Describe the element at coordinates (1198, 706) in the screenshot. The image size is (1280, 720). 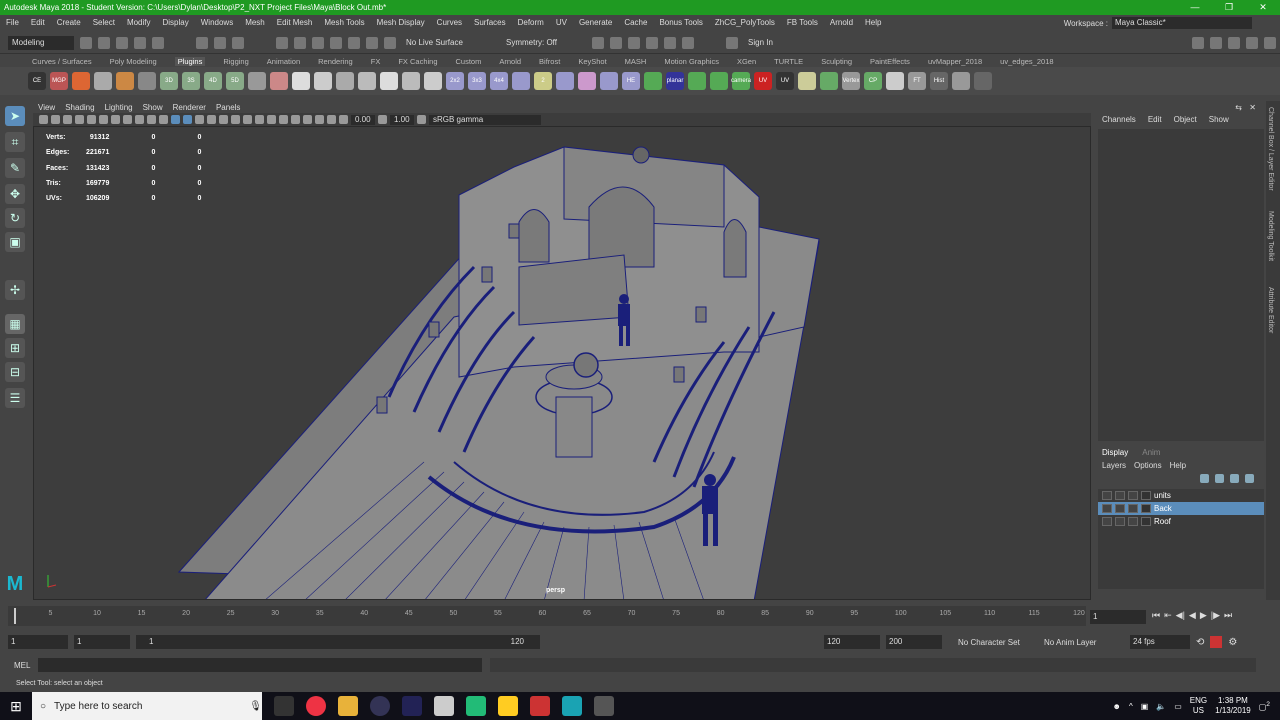
I see `language-indicator: ENG US` at that location.